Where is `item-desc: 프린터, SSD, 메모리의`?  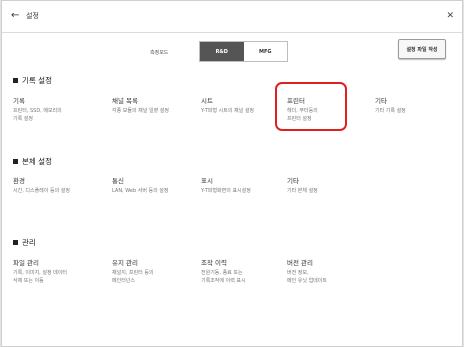 item-desc: 프린터, SSD, 메모리의 is located at coordinates (37, 111).